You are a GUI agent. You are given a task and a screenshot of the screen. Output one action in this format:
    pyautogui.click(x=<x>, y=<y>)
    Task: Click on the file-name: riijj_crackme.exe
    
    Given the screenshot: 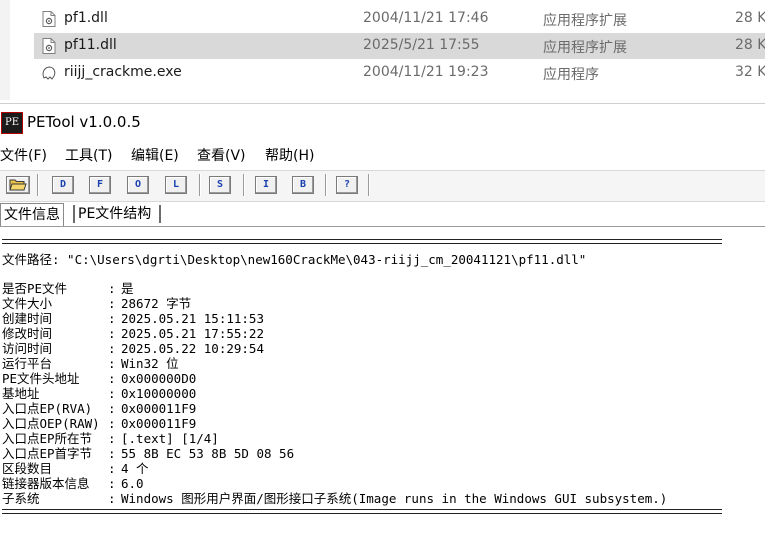 What is the action you would take?
    pyautogui.click(x=123, y=72)
    